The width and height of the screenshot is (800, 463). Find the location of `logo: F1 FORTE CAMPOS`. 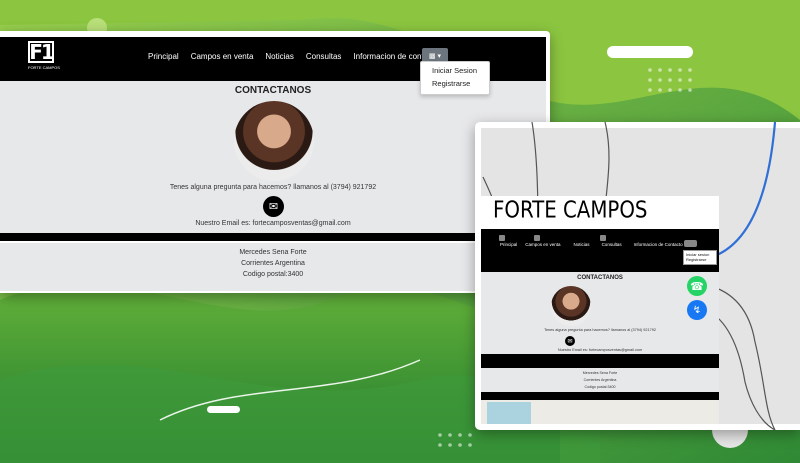

logo: F1 FORTE CAMPOS is located at coordinates (44, 56).